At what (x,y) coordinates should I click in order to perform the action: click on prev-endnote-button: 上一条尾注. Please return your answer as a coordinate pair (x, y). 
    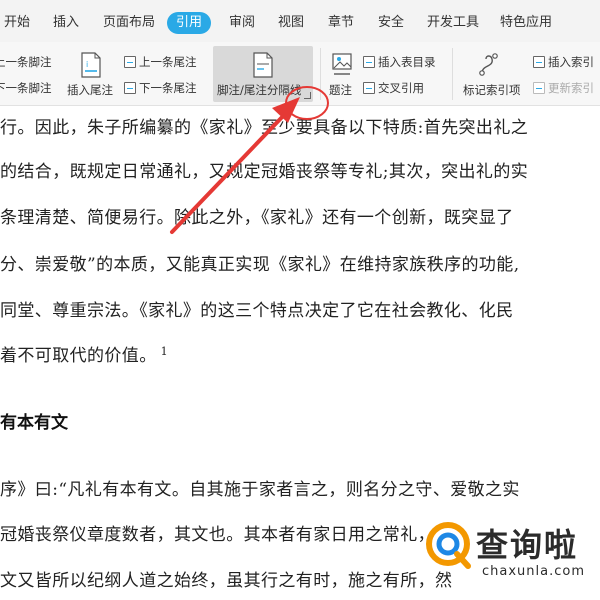
    Looking at the image, I should click on (160, 62).